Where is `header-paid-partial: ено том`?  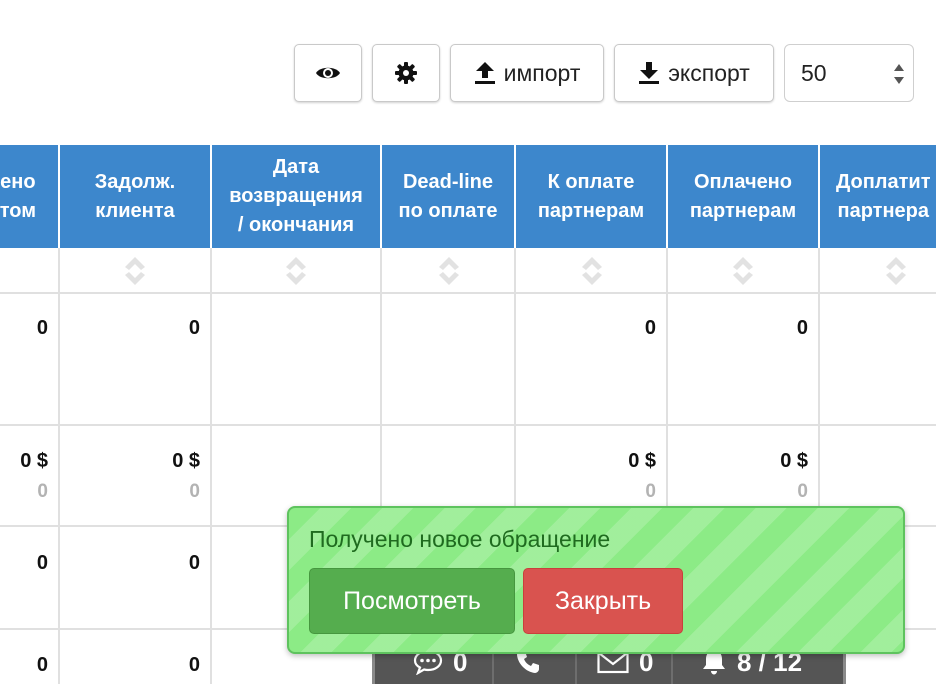 header-paid-partial: ено том is located at coordinates (30, 196).